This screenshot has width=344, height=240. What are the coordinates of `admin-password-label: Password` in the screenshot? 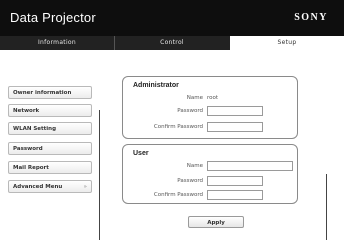 It's located at (190, 111).